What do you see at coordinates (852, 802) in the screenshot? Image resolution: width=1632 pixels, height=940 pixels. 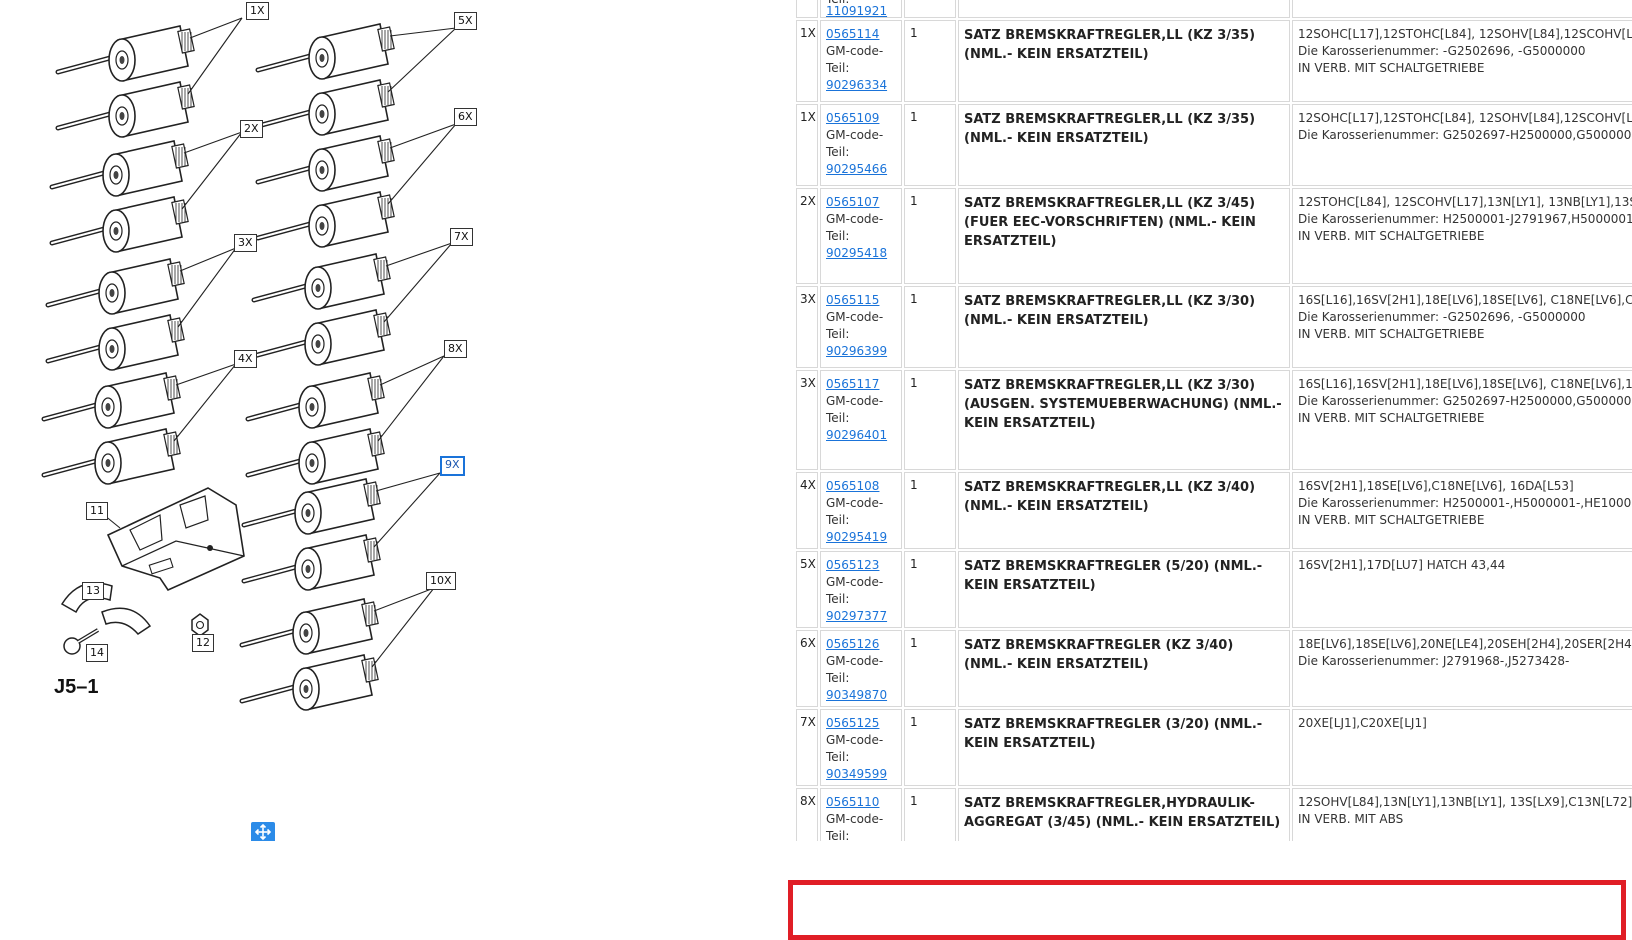 I see `part-number-link: 0565110` at bounding box center [852, 802].